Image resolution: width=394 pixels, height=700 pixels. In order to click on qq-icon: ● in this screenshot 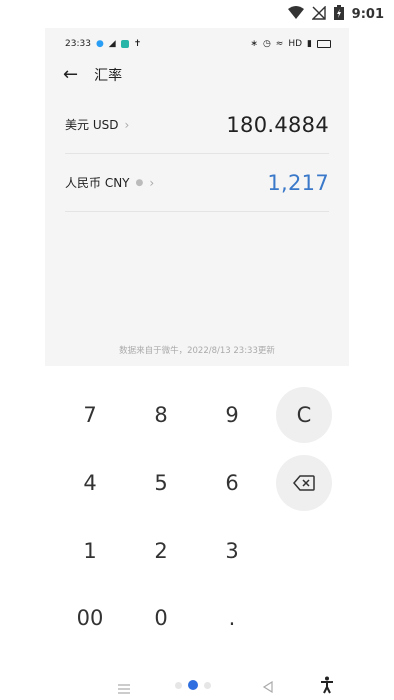, I will do `click(99, 44)`.